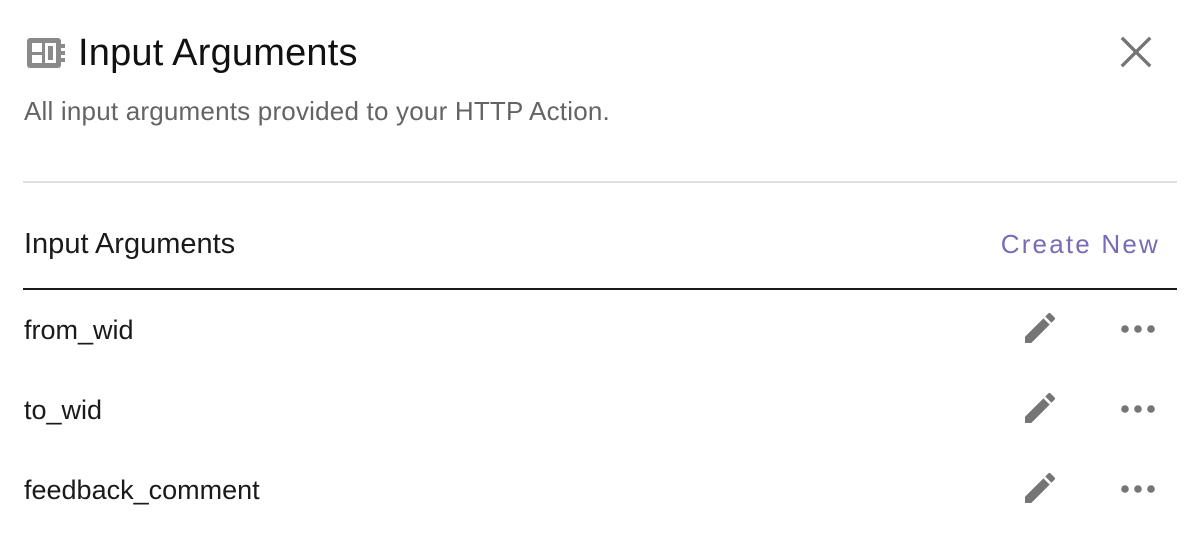  Describe the element at coordinates (79, 329) in the screenshot. I see `argument-name: from_wid` at that location.